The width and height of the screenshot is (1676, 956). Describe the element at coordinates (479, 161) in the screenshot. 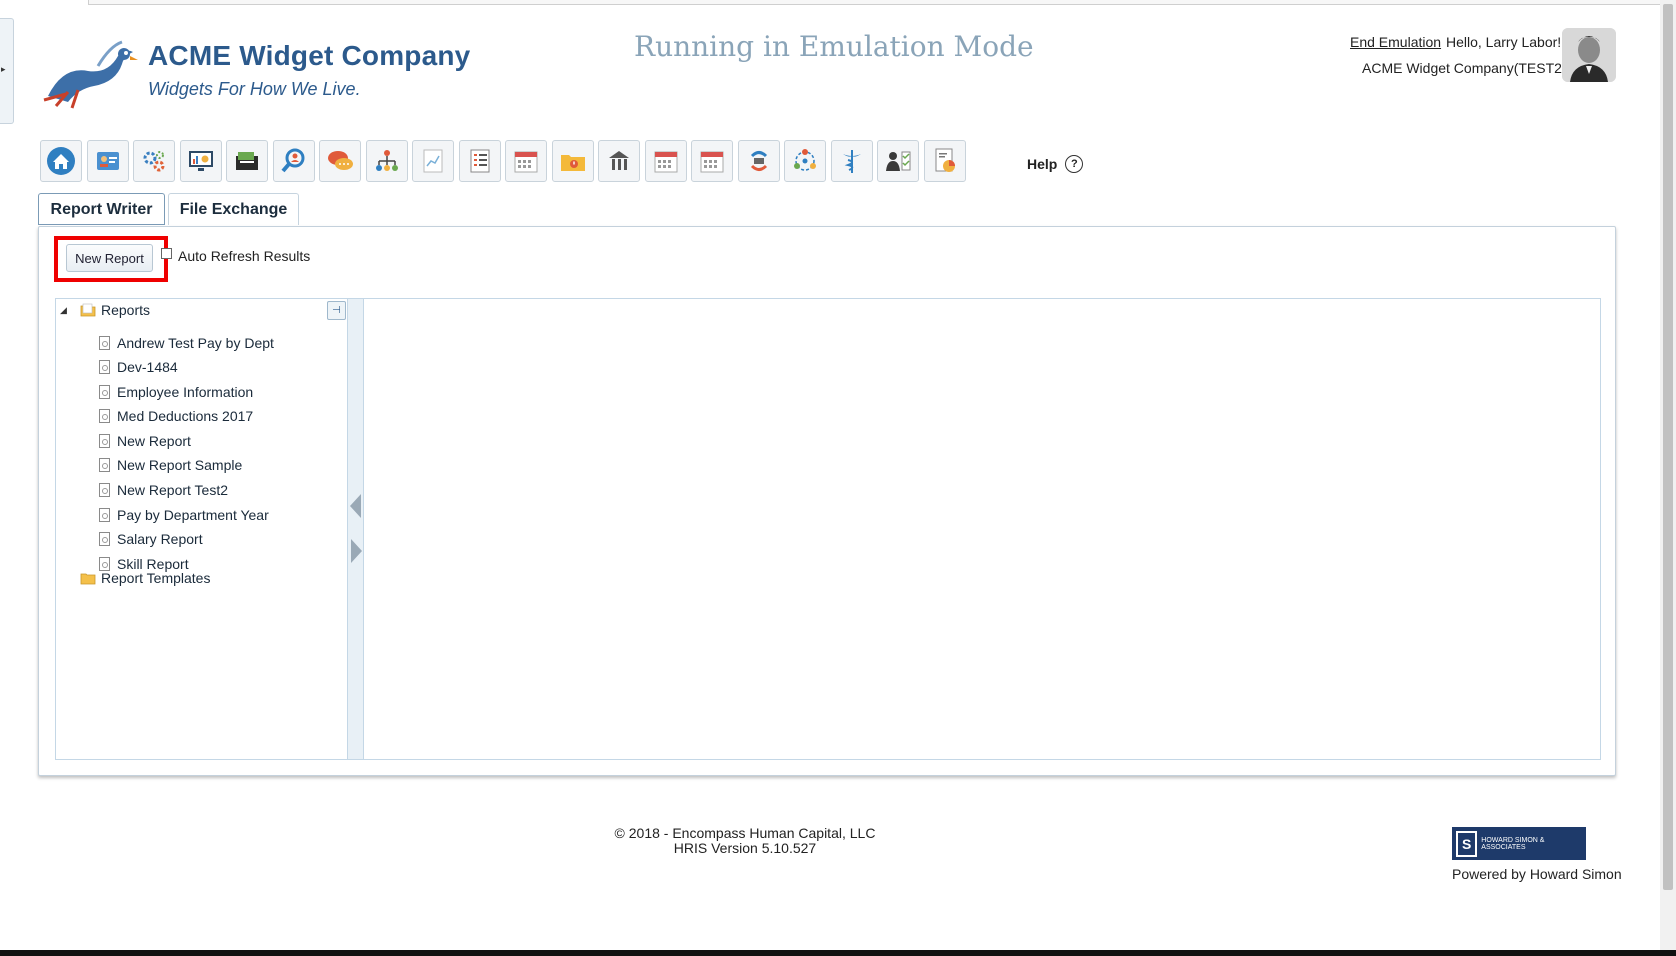

I see `checklist-icon` at that location.